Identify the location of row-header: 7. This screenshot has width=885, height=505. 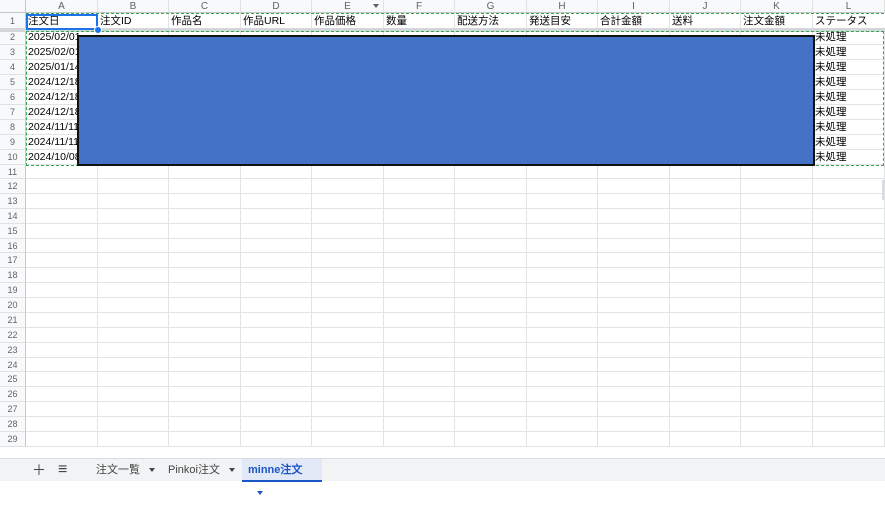
(13, 112).